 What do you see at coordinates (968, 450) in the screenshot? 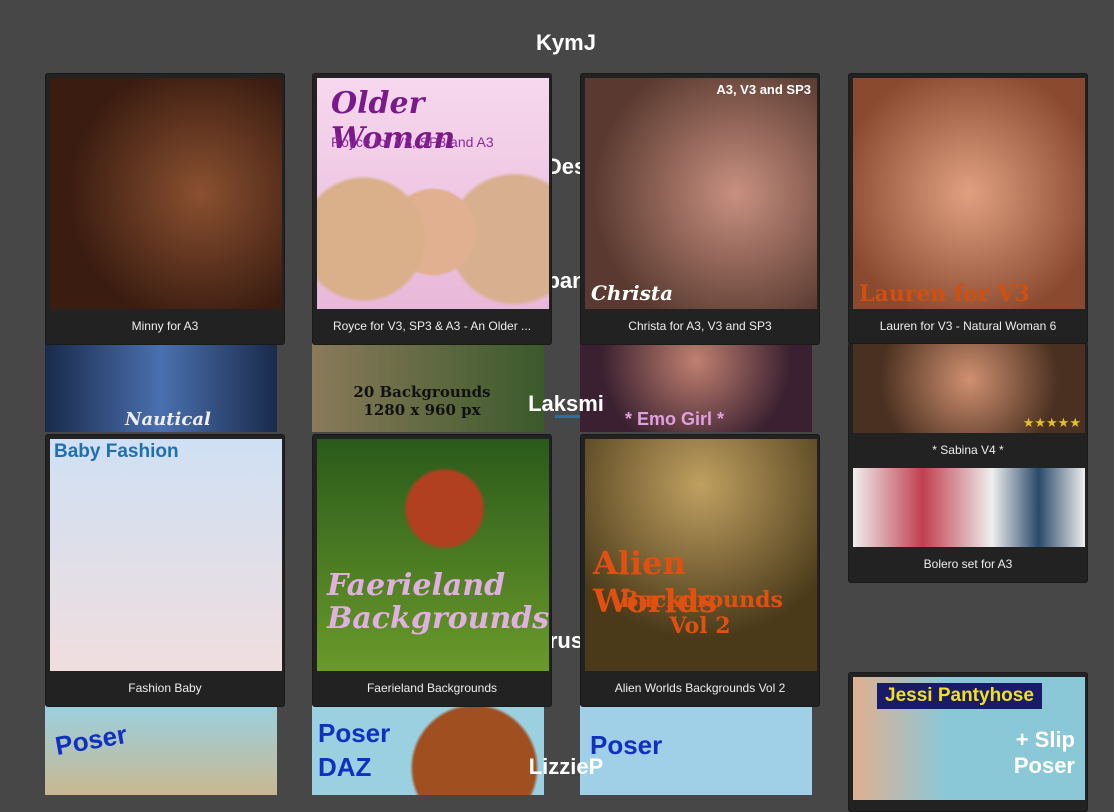
I see `card-caption: * Sabina V4 *` at bounding box center [968, 450].